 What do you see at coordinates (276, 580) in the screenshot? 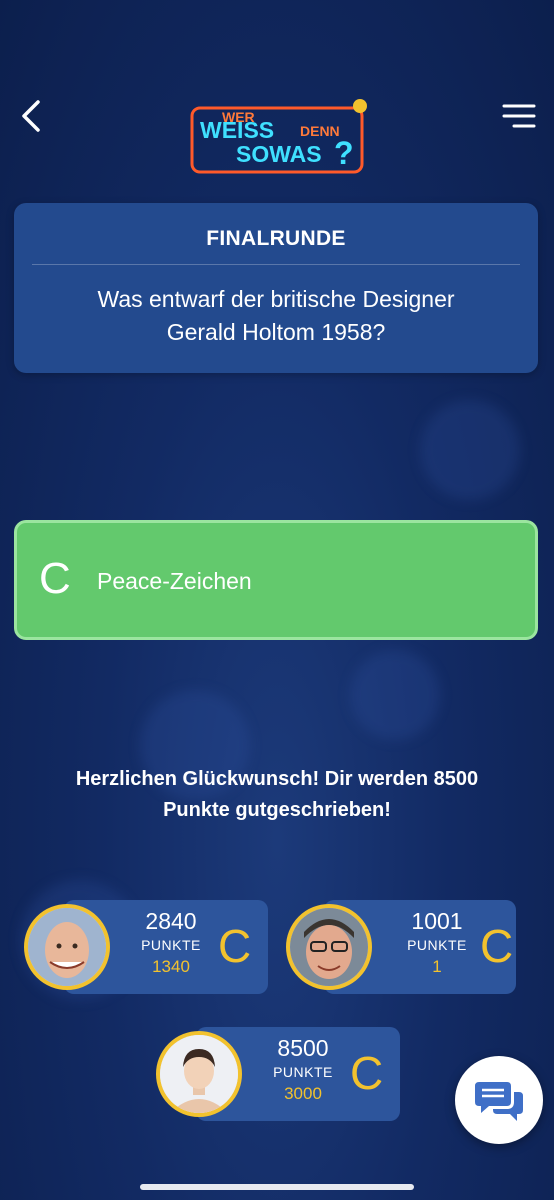
I see `answer-option-c: C Peace-Zeichen` at bounding box center [276, 580].